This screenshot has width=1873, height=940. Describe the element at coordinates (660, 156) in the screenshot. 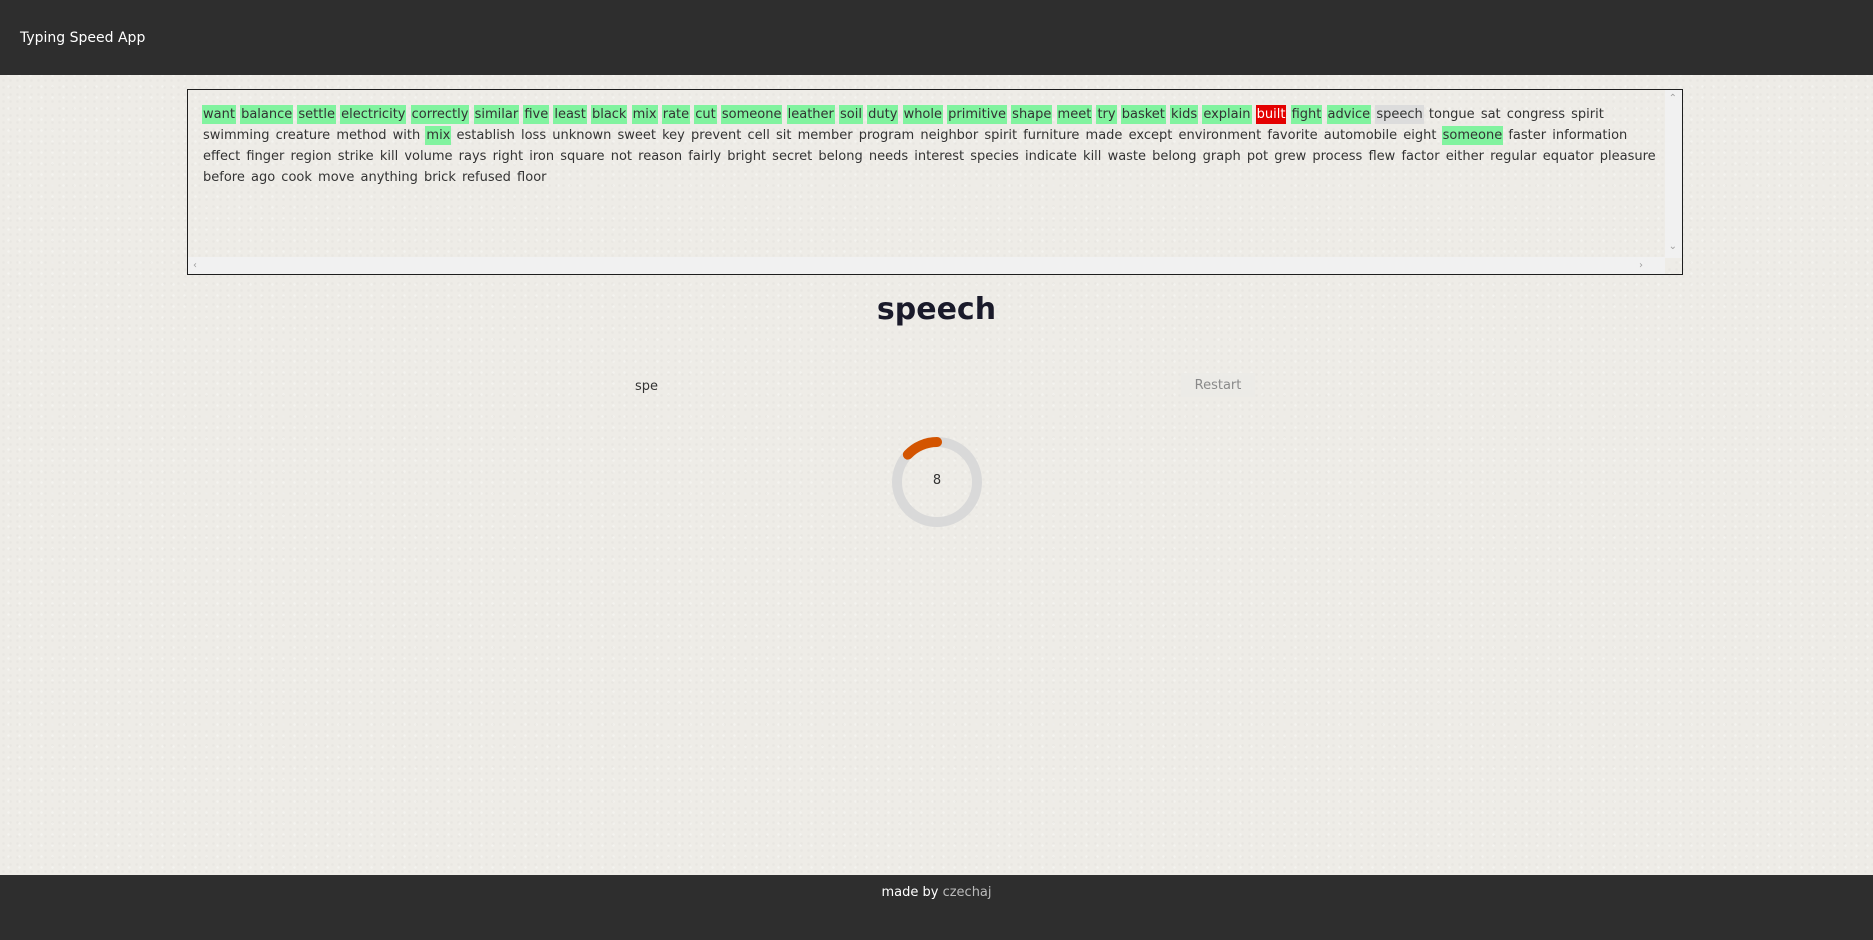

I see `word-pending: reason` at that location.